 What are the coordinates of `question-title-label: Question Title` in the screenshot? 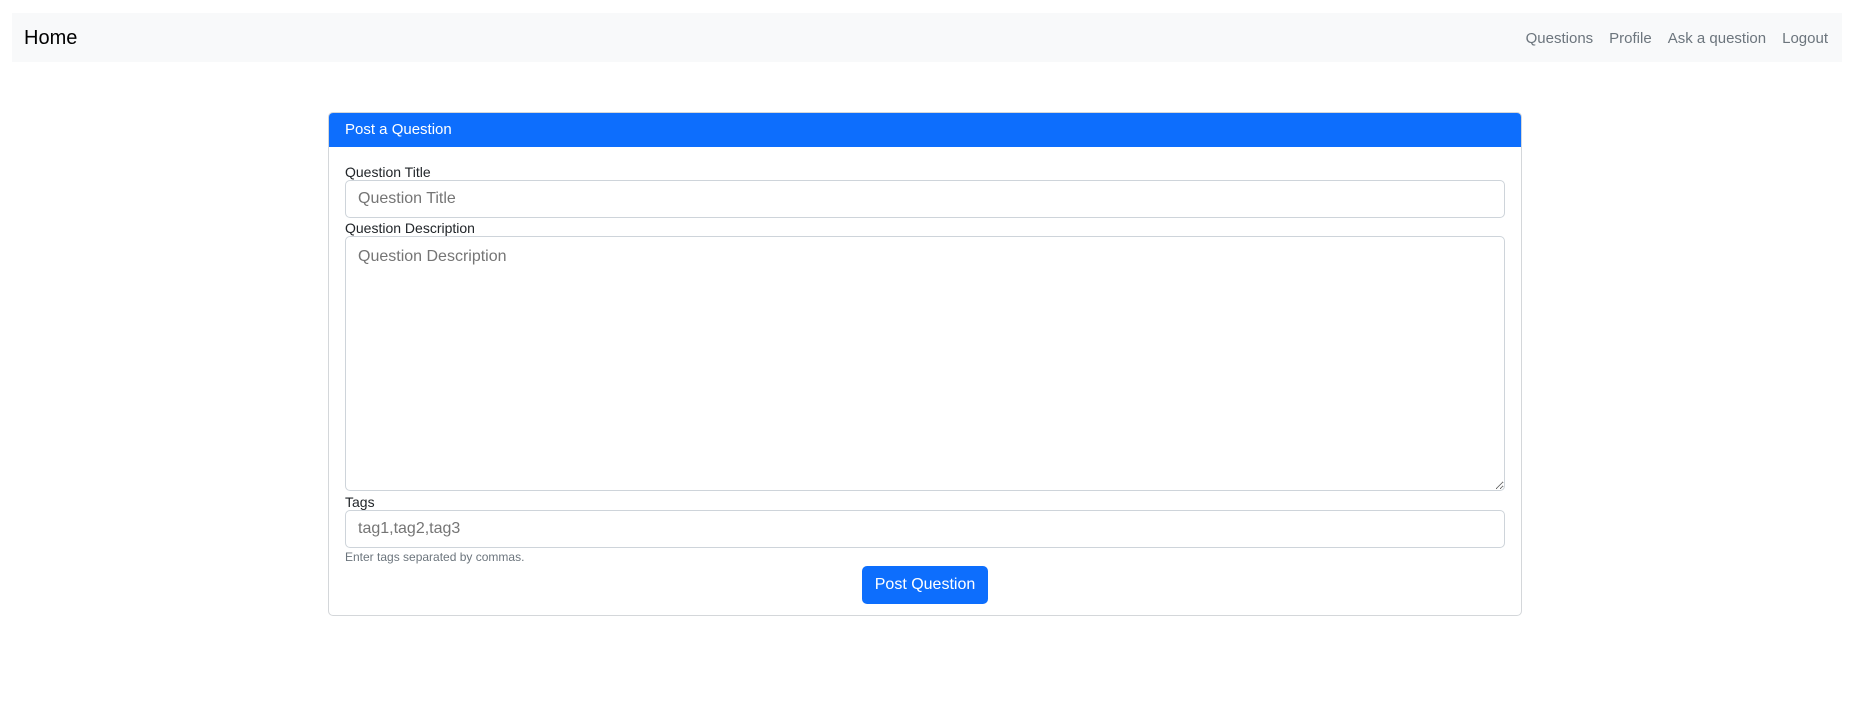 It's located at (388, 172).